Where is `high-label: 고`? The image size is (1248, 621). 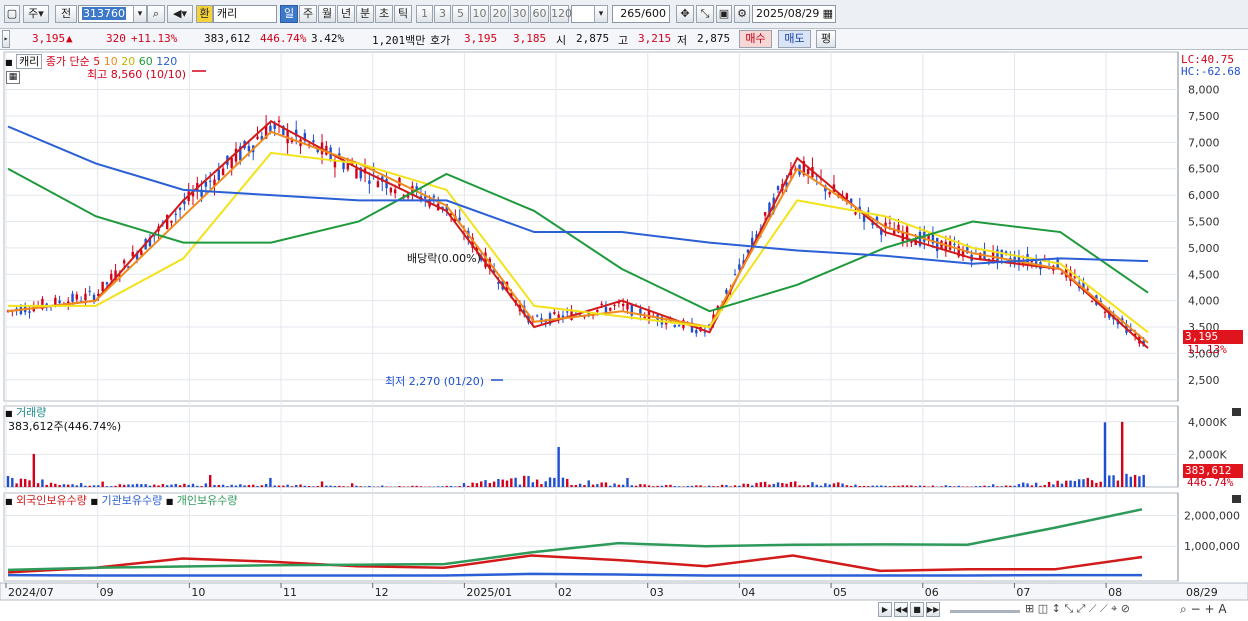 high-label: 고 is located at coordinates (623, 40).